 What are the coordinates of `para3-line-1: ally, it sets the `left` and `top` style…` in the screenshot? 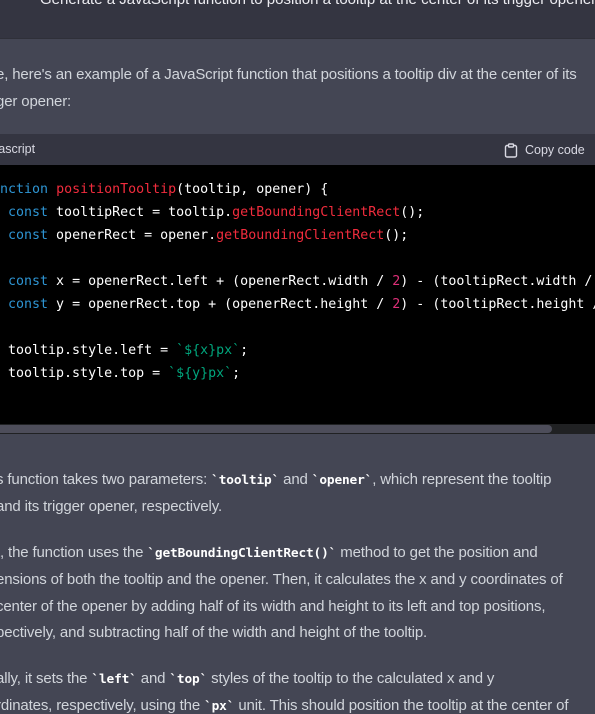 It's located at (247, 678).